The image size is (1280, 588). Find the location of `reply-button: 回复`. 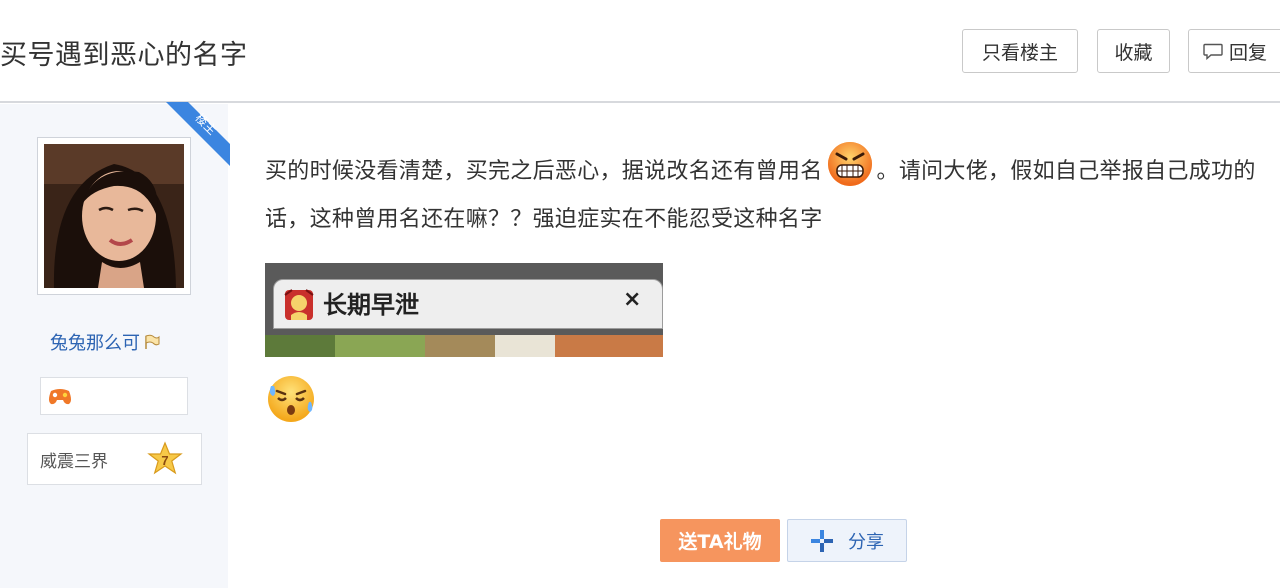

reply-button: 回复 is located at coordinates (1234, 51).